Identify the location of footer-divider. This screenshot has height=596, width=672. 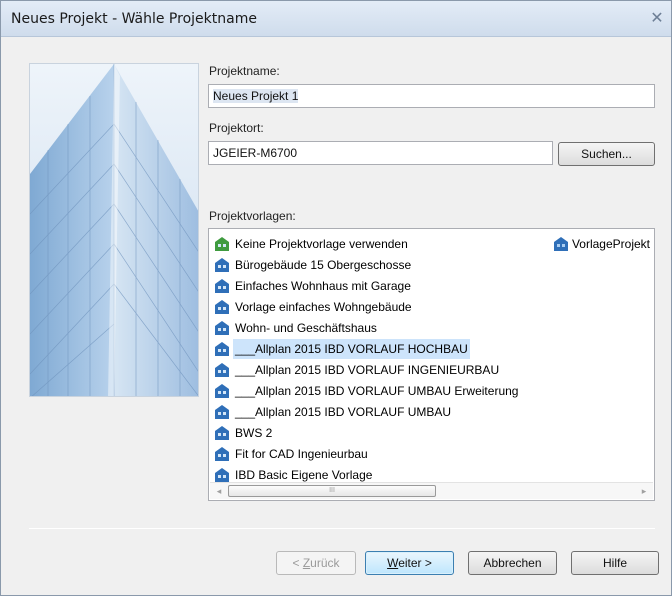
(342, 528).